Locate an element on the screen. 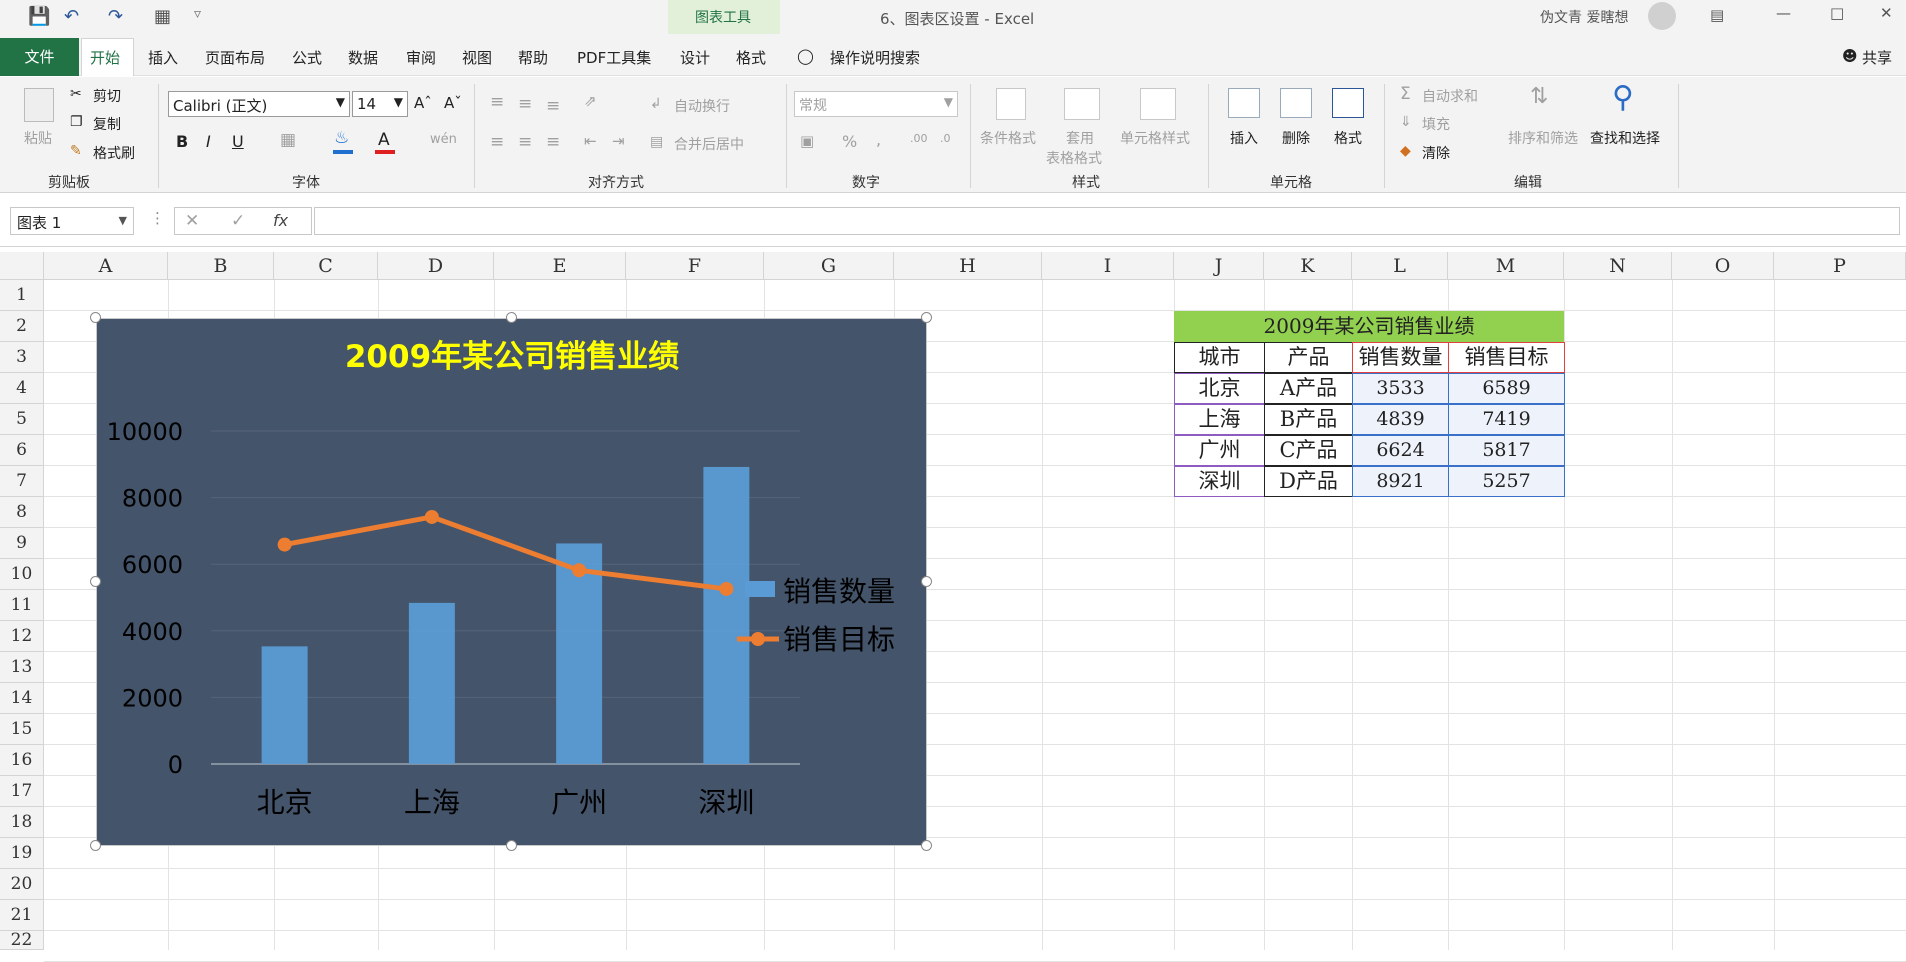 The image size is (1906, 962). row-header: 18 is located at coordinates (22, 822).